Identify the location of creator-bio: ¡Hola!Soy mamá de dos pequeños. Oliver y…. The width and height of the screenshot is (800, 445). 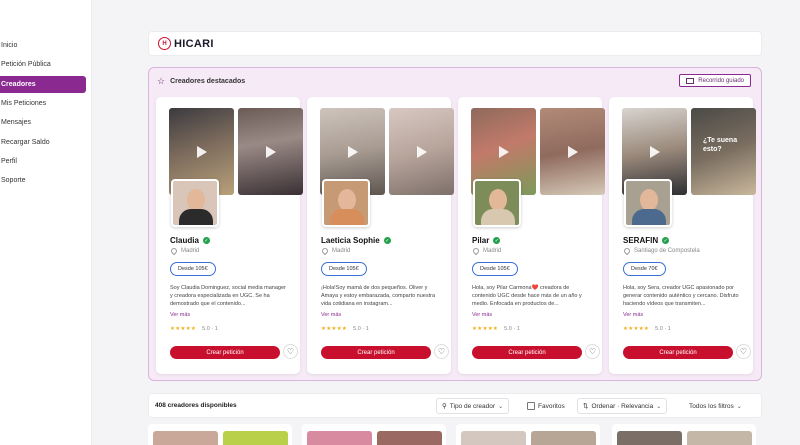
(378, 296).